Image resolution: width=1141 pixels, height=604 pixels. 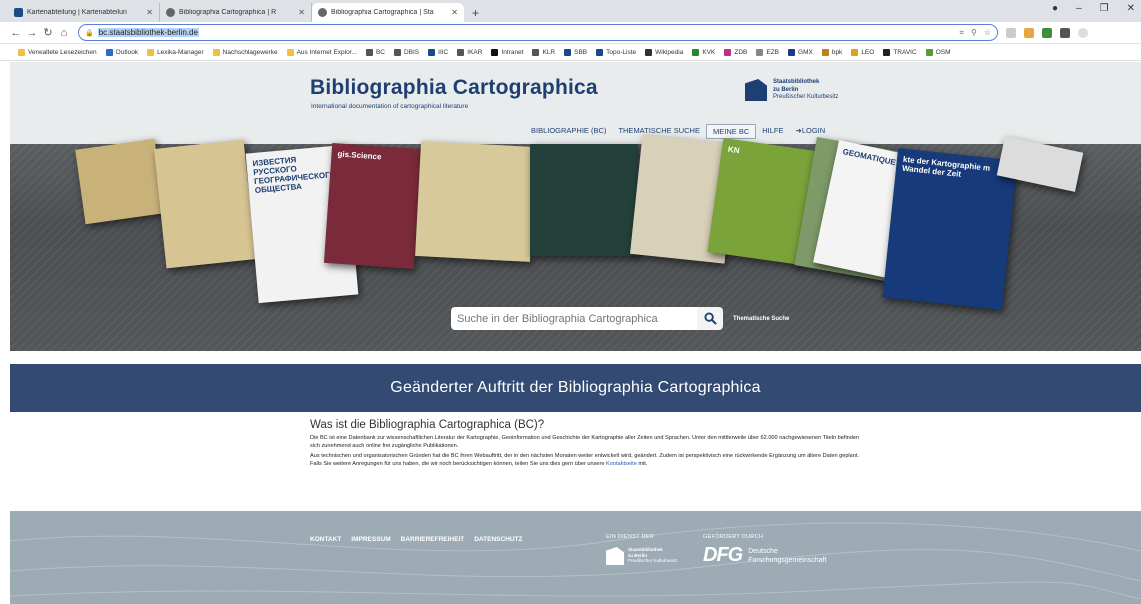 I want to click on site-title: Bibliographia Cartographica, so click(x=454, y=88).